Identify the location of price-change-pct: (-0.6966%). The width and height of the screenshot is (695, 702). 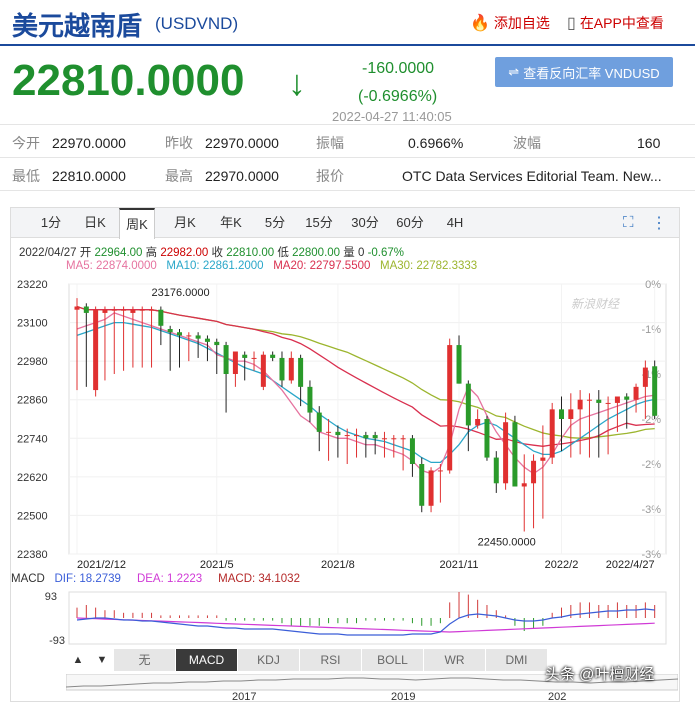
(398, 96).